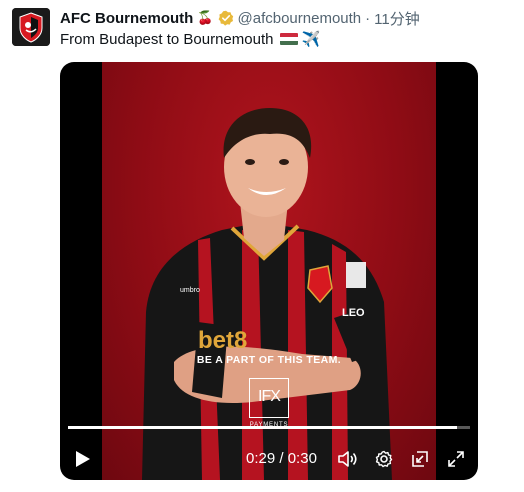  What do you see at coordinates (288, 39) in the screenshot?
I see `hungary-flag-icon` at bounding box center [288, 39].